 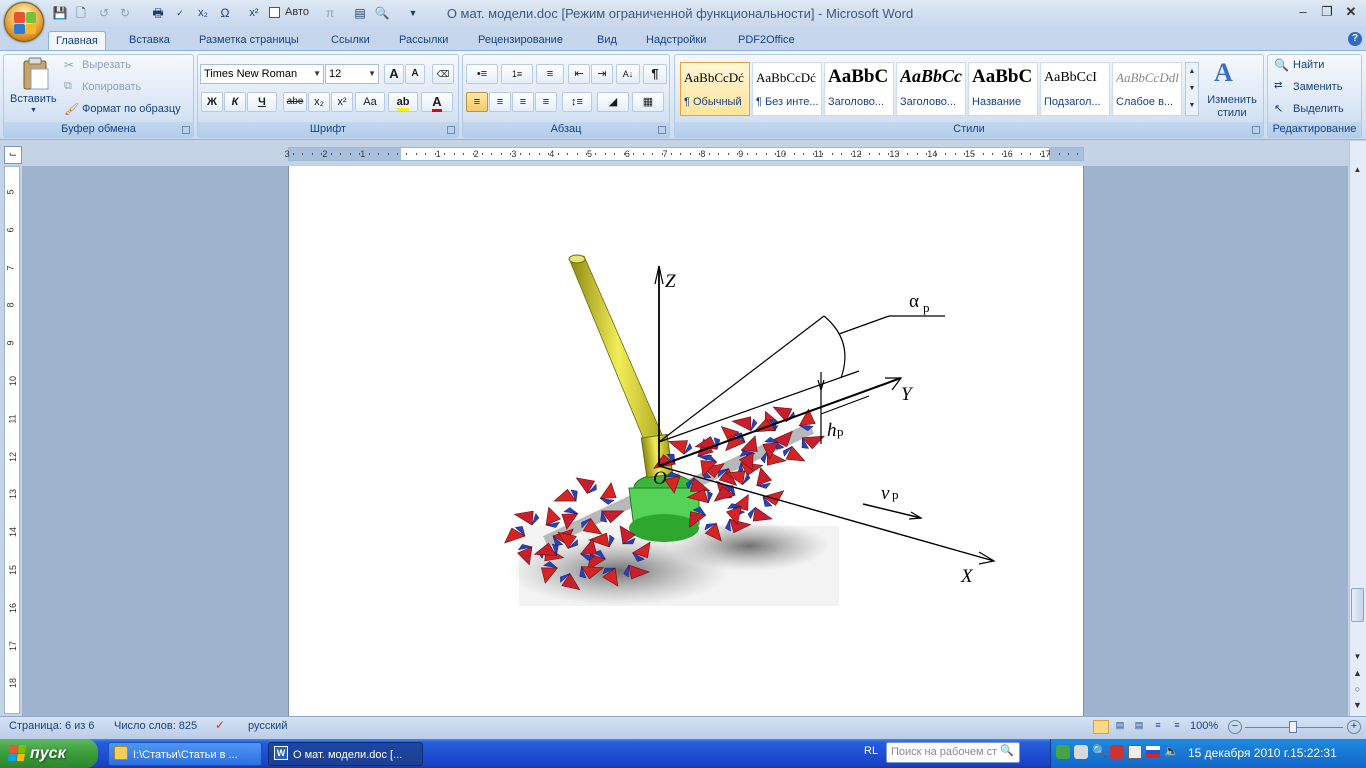 What do you see at coordinates (158, 13) in the screenshot?
I see `print-icon: 🖶` at bounding box center [158, 13].